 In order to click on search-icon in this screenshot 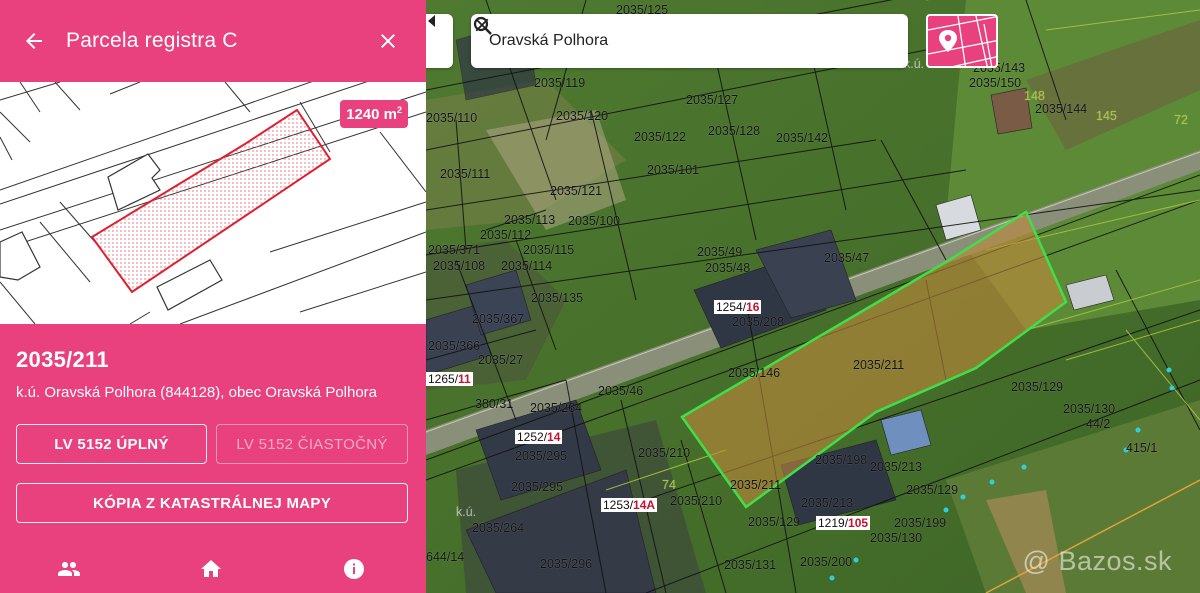, I will do `click(482, 25)`.